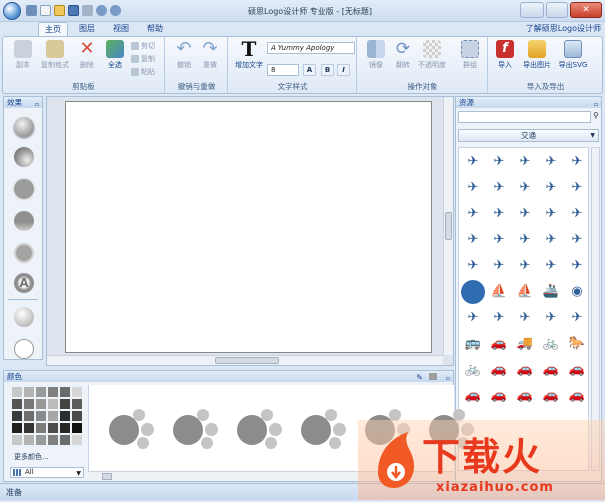 The image size is (605, 502). Describe the element at coordinates (47, 472) in the screenshot. I see `color-filter-dropdown: All ▼` at that location.